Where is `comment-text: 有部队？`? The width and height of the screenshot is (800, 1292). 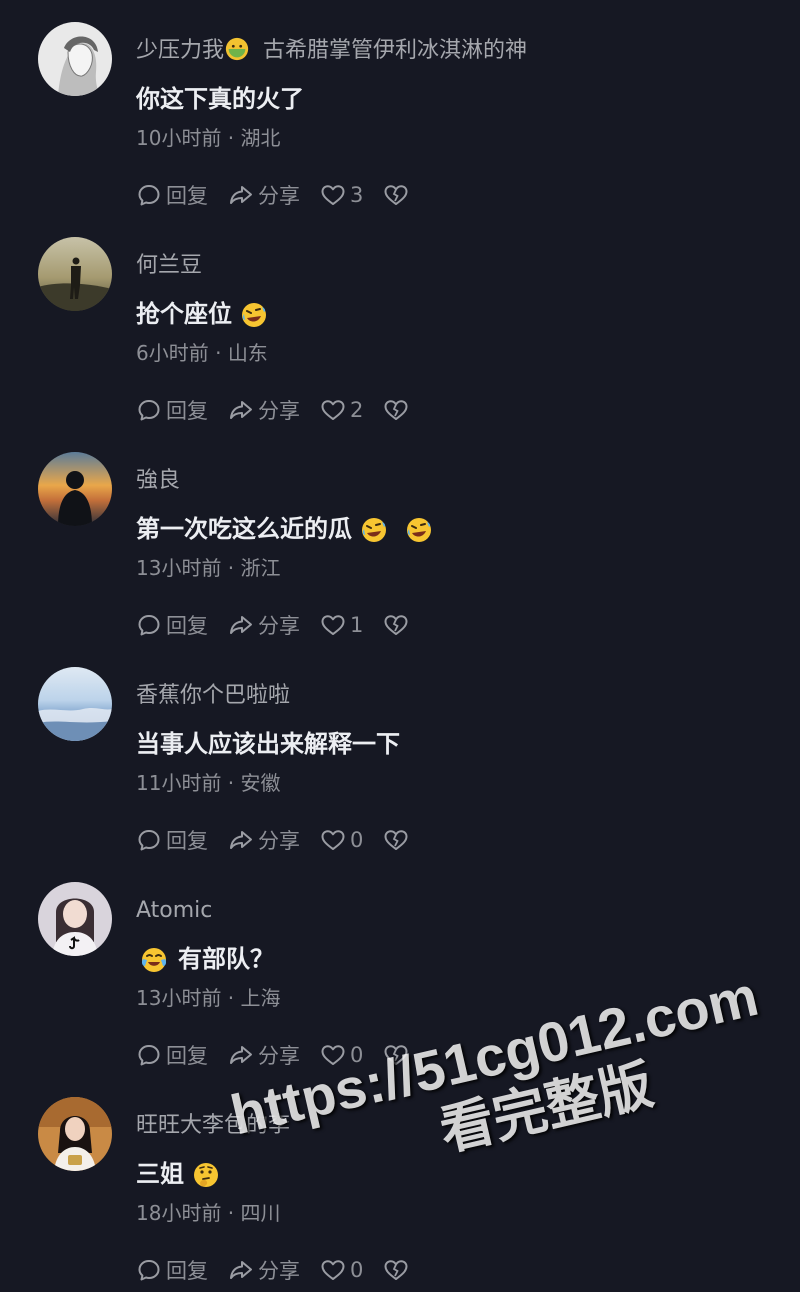 comment-text: 有部队？ is located at coordinates (205, 959).